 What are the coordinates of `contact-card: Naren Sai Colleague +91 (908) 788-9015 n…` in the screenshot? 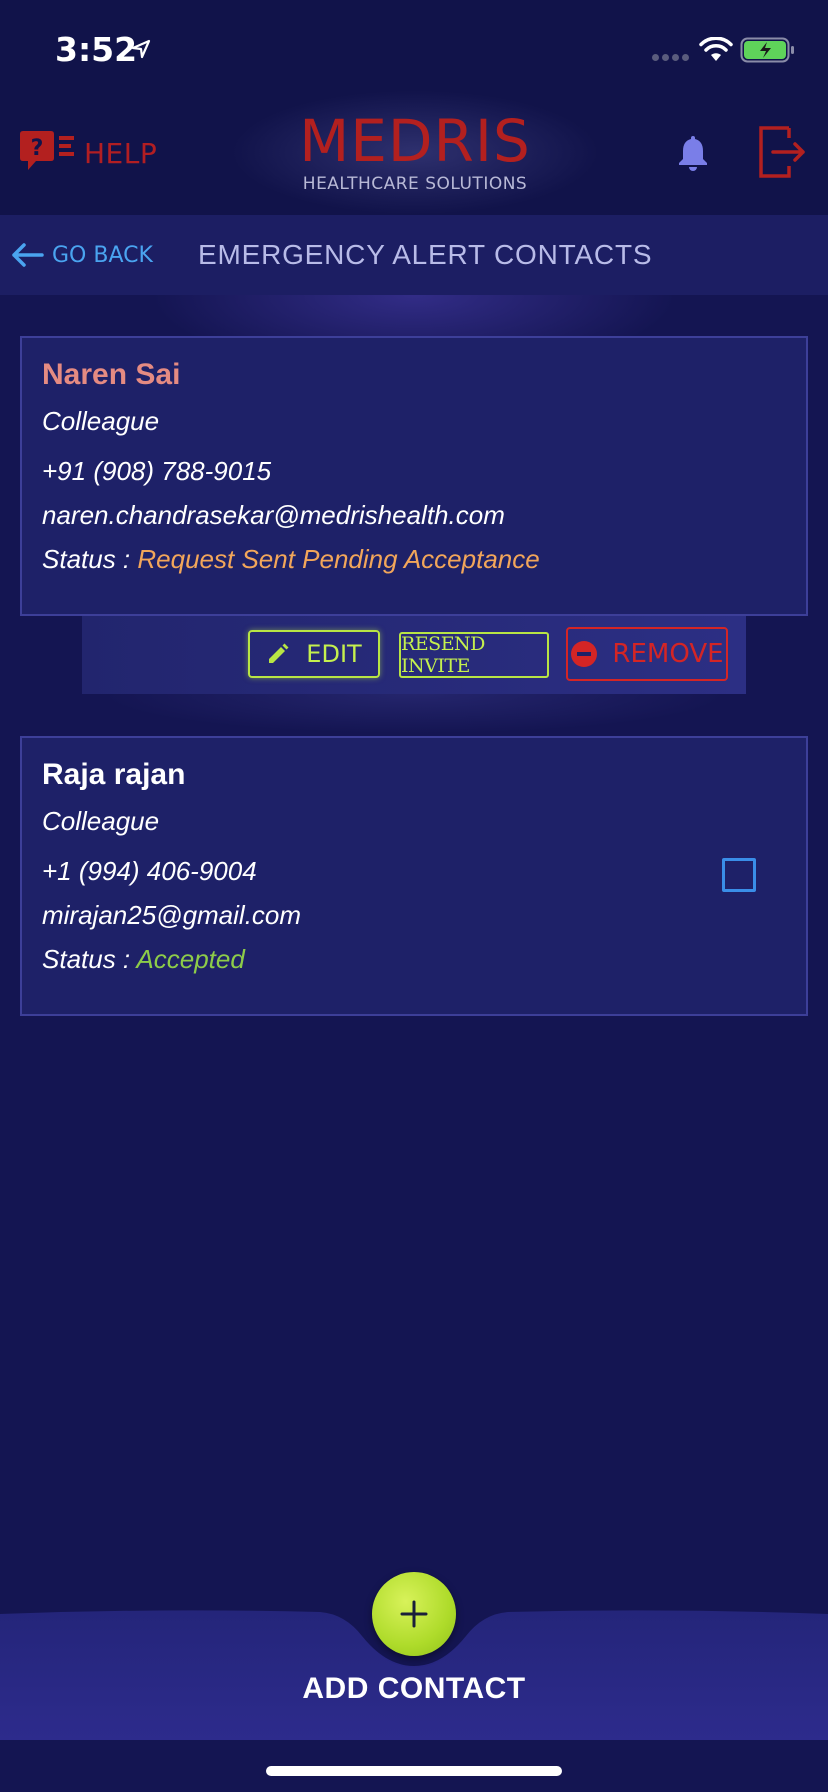 It's located at (414, 476).